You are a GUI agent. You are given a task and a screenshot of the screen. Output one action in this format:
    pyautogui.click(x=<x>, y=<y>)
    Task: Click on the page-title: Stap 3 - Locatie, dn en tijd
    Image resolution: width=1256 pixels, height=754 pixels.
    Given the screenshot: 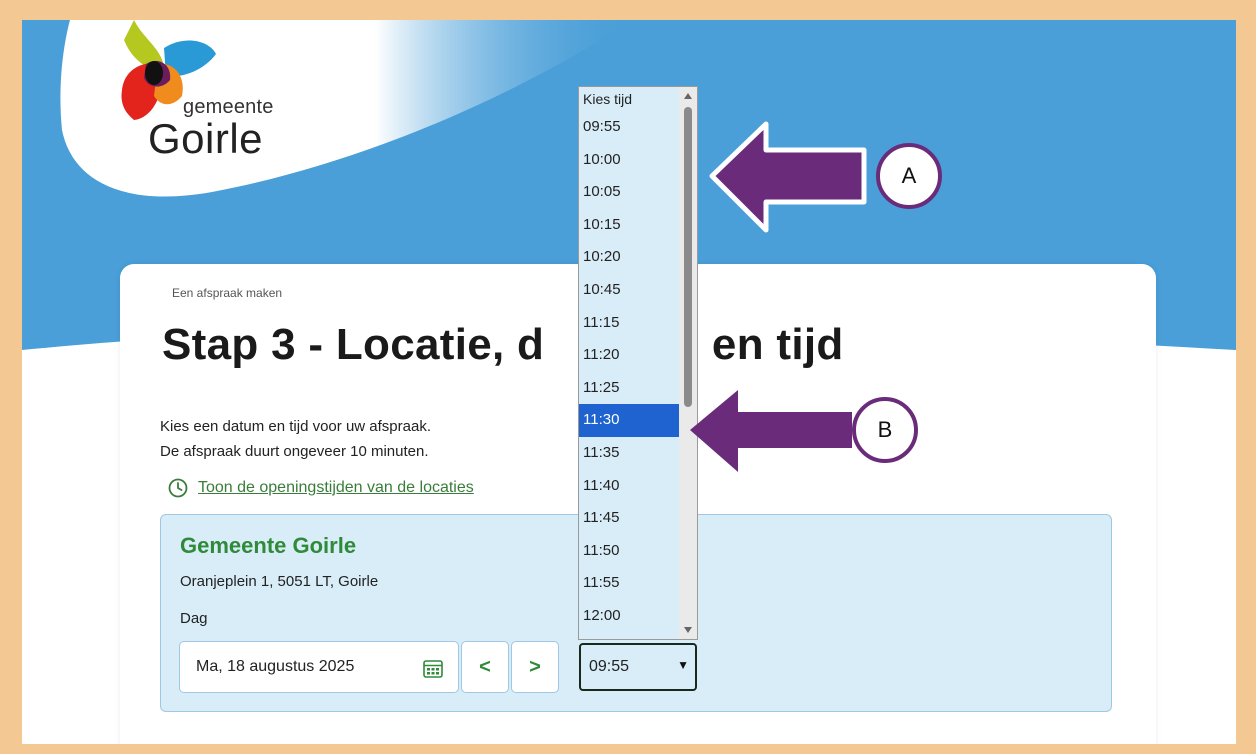 What is the action you would take?
    pyautogui.click(x=503, y=345)
    